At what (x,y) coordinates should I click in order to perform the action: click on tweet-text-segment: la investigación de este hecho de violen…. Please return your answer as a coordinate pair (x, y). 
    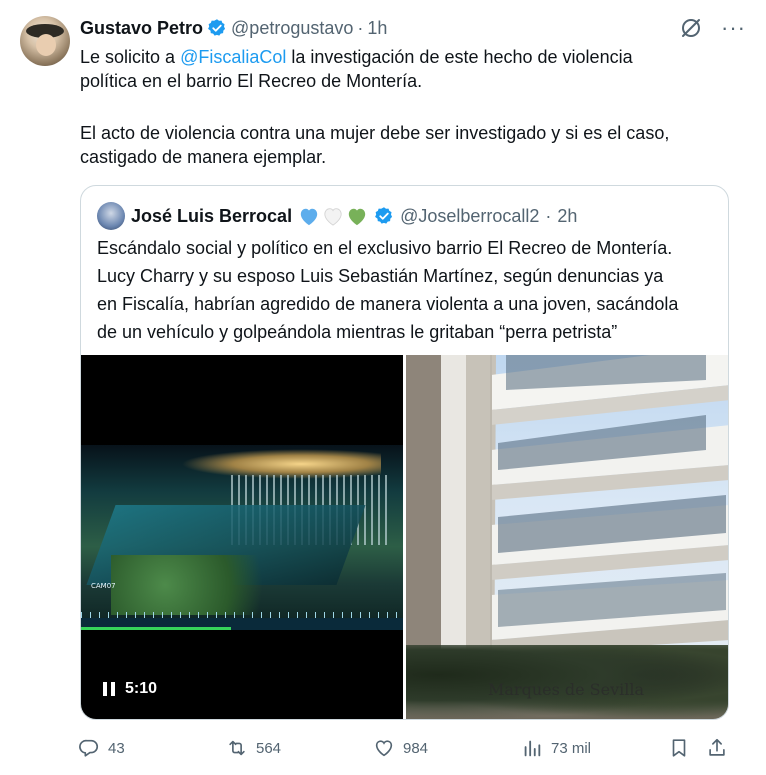
    Looking at the image, I should click on (459, 57).